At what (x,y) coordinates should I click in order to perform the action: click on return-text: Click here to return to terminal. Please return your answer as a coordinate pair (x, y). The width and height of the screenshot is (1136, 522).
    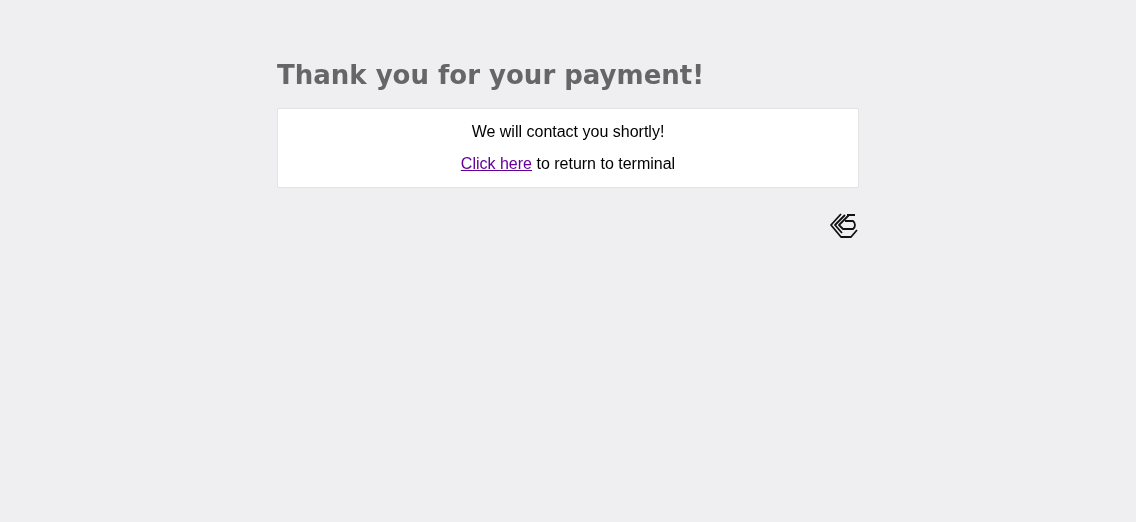
    Looking at the image, I should click on (568, 164).